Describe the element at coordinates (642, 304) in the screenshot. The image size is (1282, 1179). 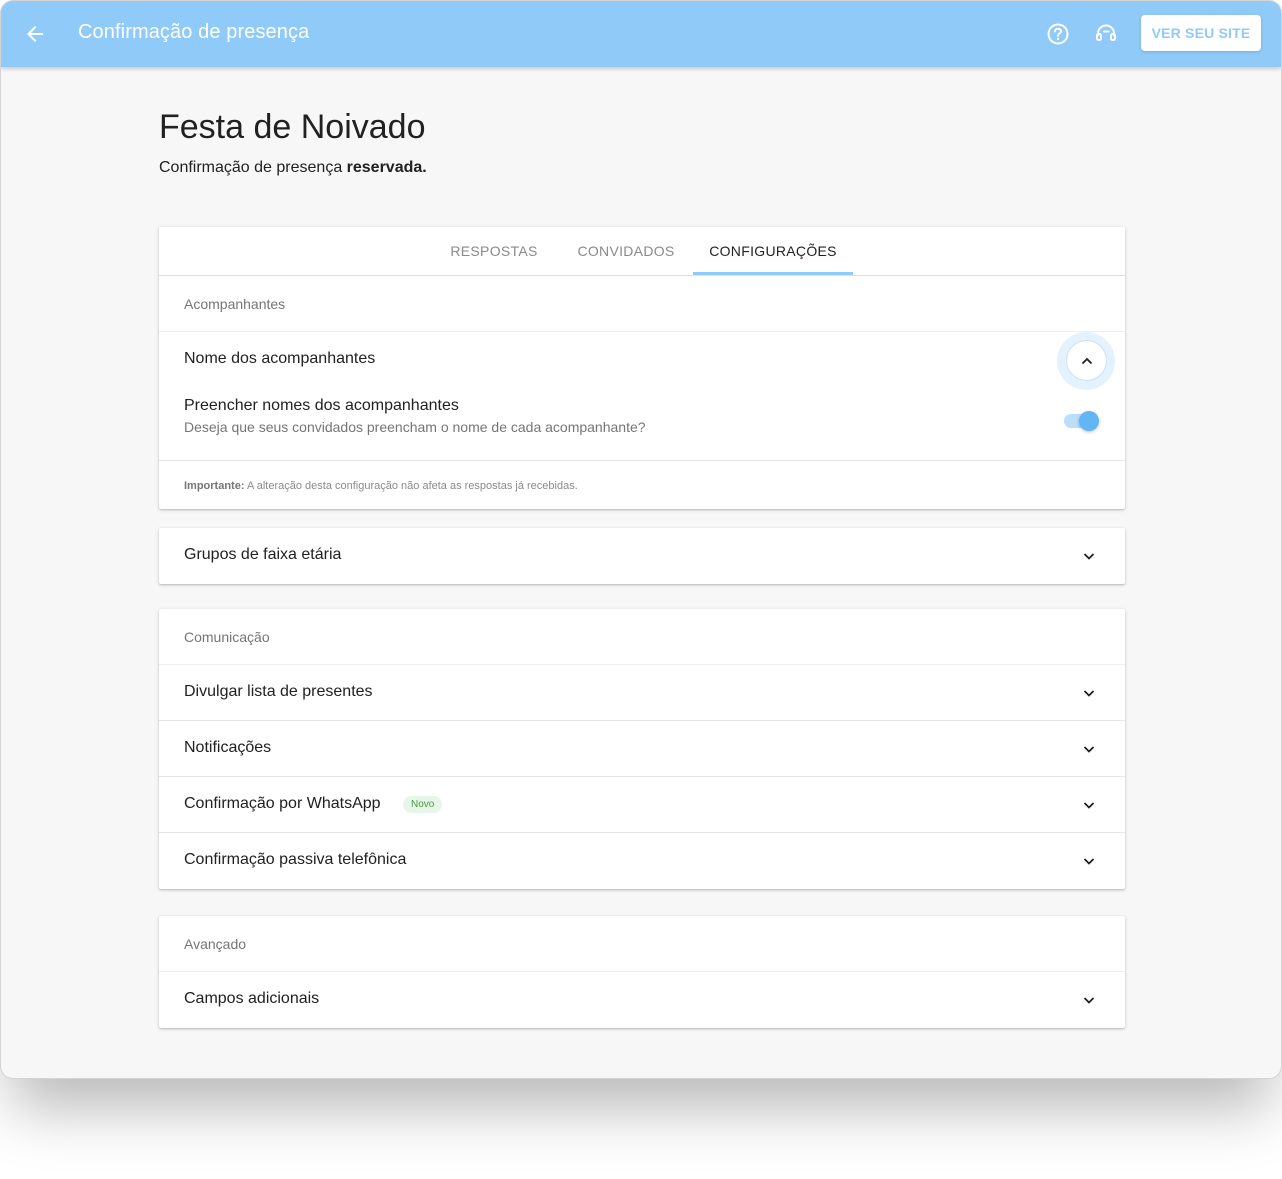
I see `section-header-acompanhantes: Acompanhantes` at that location.